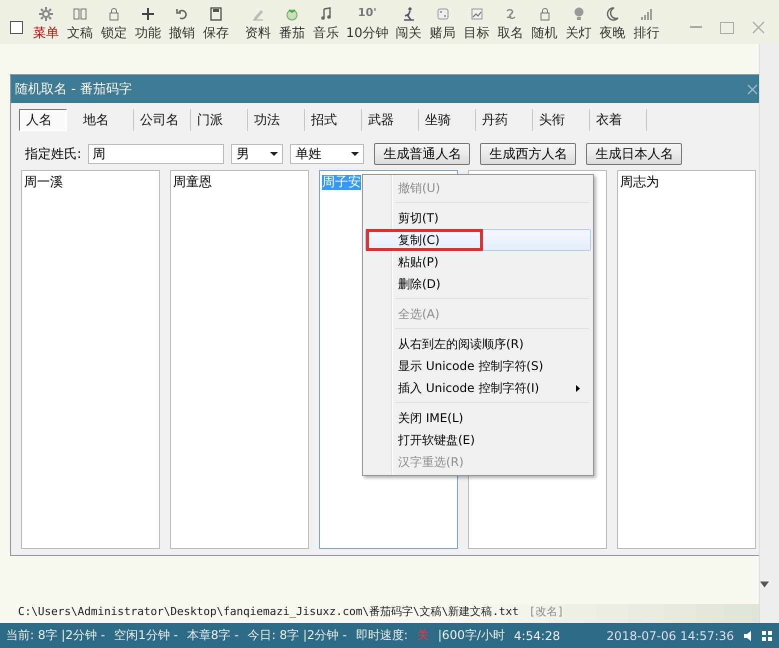 This screenshot has height=648, width=779. What do you see at coordinates (341, 182) in the screenshot?
I see `name-text: 周子安` at bounding box center [341, 182].